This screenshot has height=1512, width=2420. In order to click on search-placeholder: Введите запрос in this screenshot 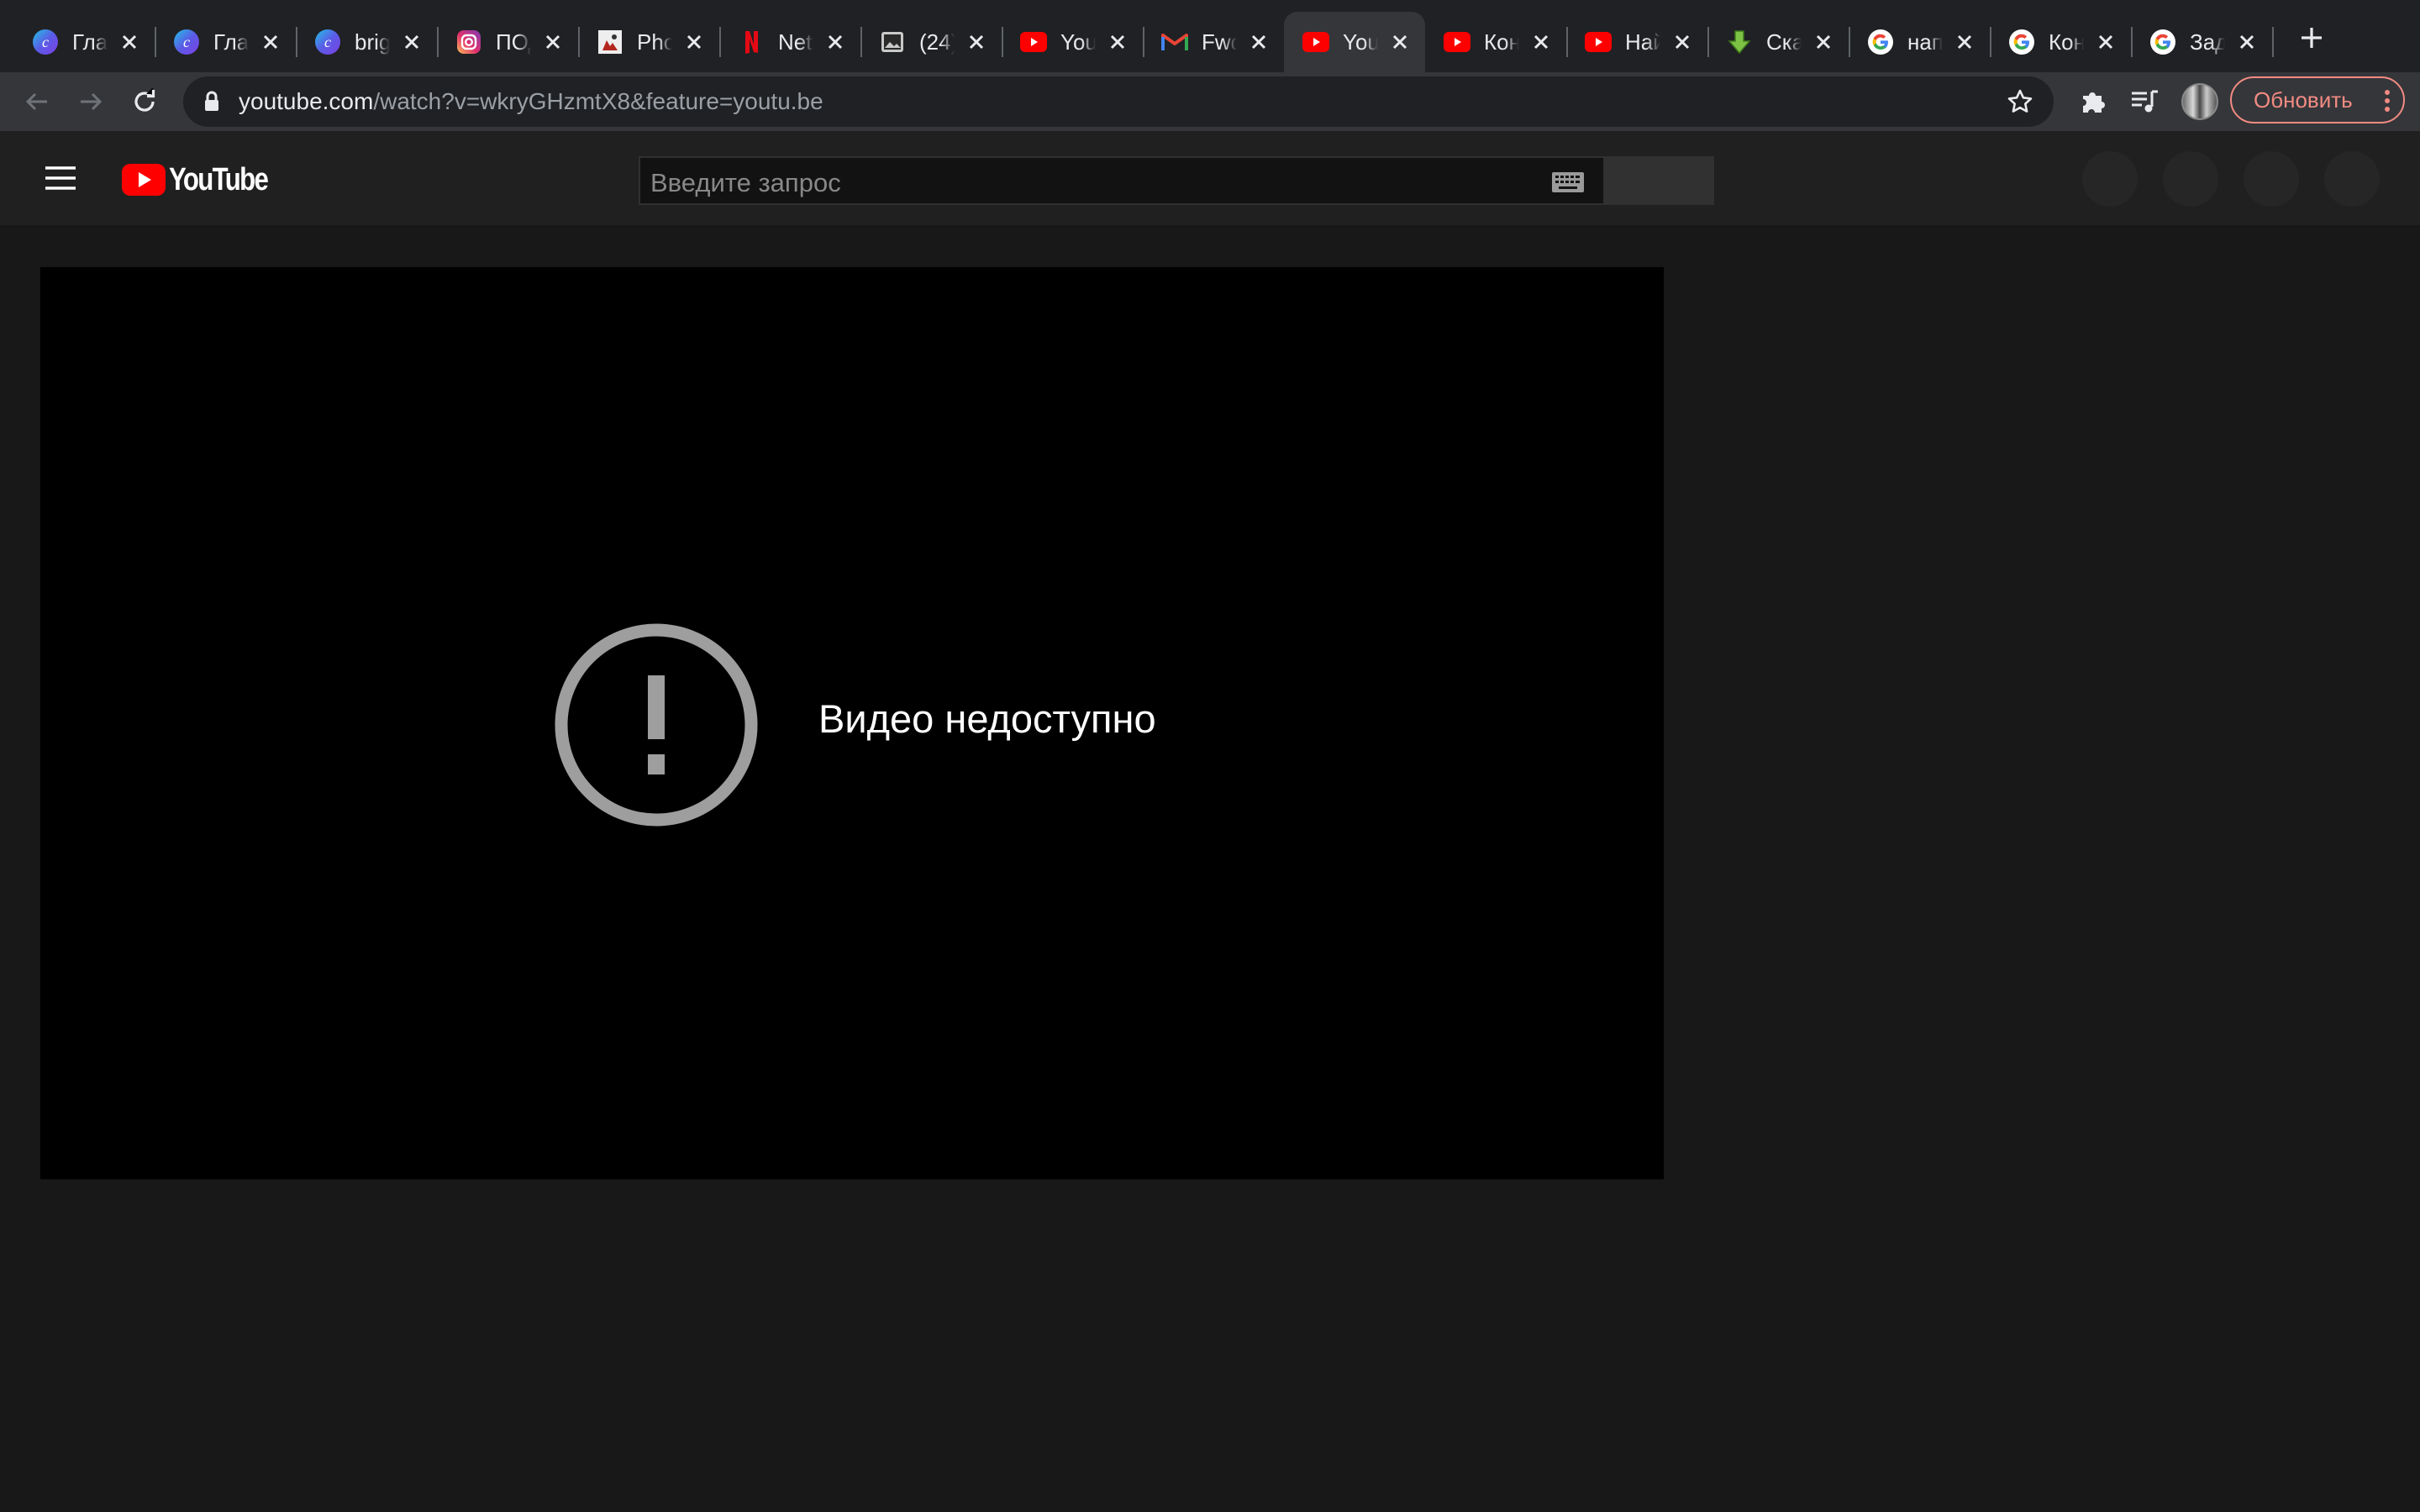, I will do `click(746, 182)`.